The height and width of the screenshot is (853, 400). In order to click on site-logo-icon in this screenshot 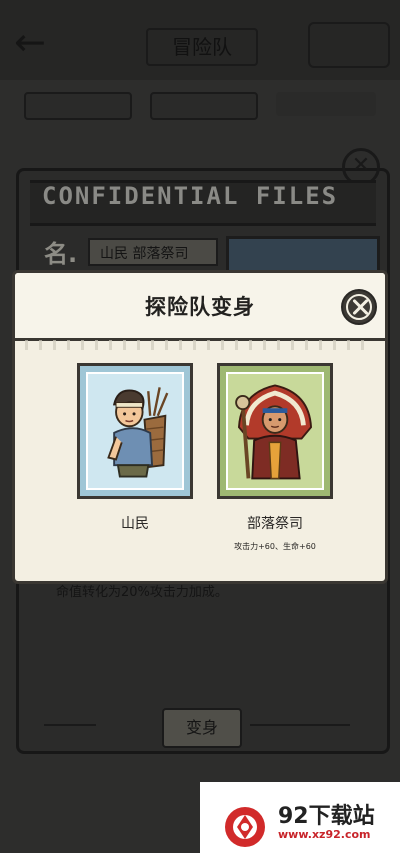, I will do `click(245, 827)`.